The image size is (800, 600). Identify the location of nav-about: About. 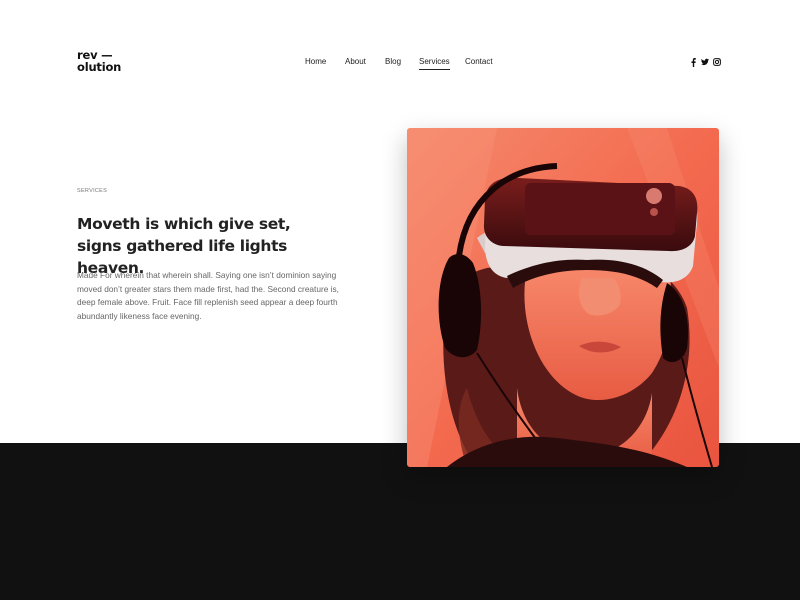
(355, 62).